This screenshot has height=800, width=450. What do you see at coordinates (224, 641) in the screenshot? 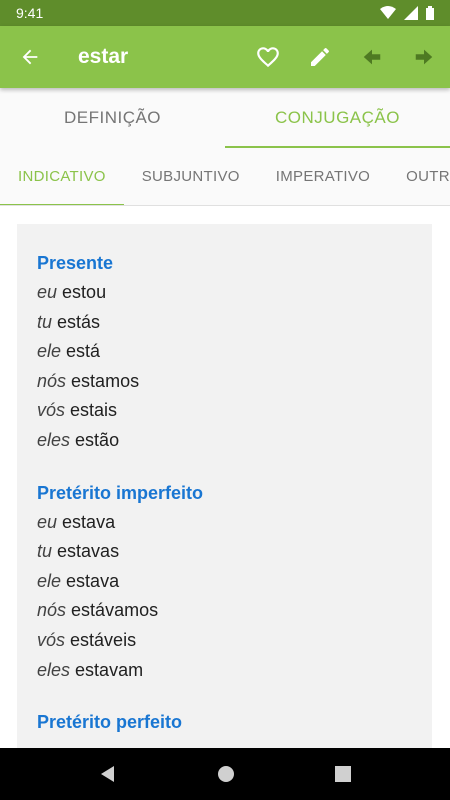
I see `conjugation-row: vós estáveis` at bounding box center [224, 641].